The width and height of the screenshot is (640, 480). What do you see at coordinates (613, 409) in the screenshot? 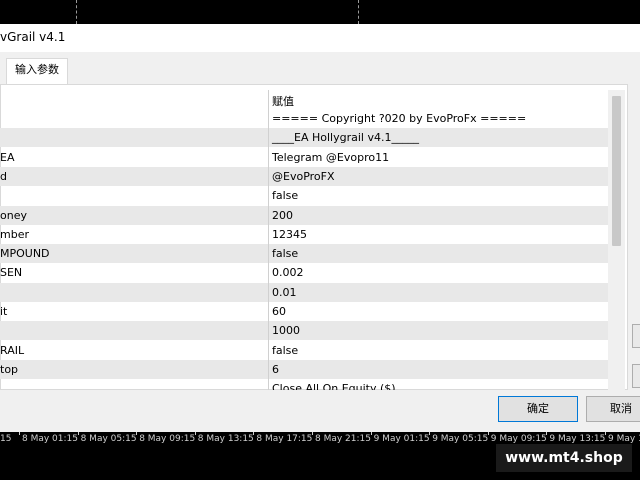
I see `cancel-button: 取消` at bounding box center [613, 409].